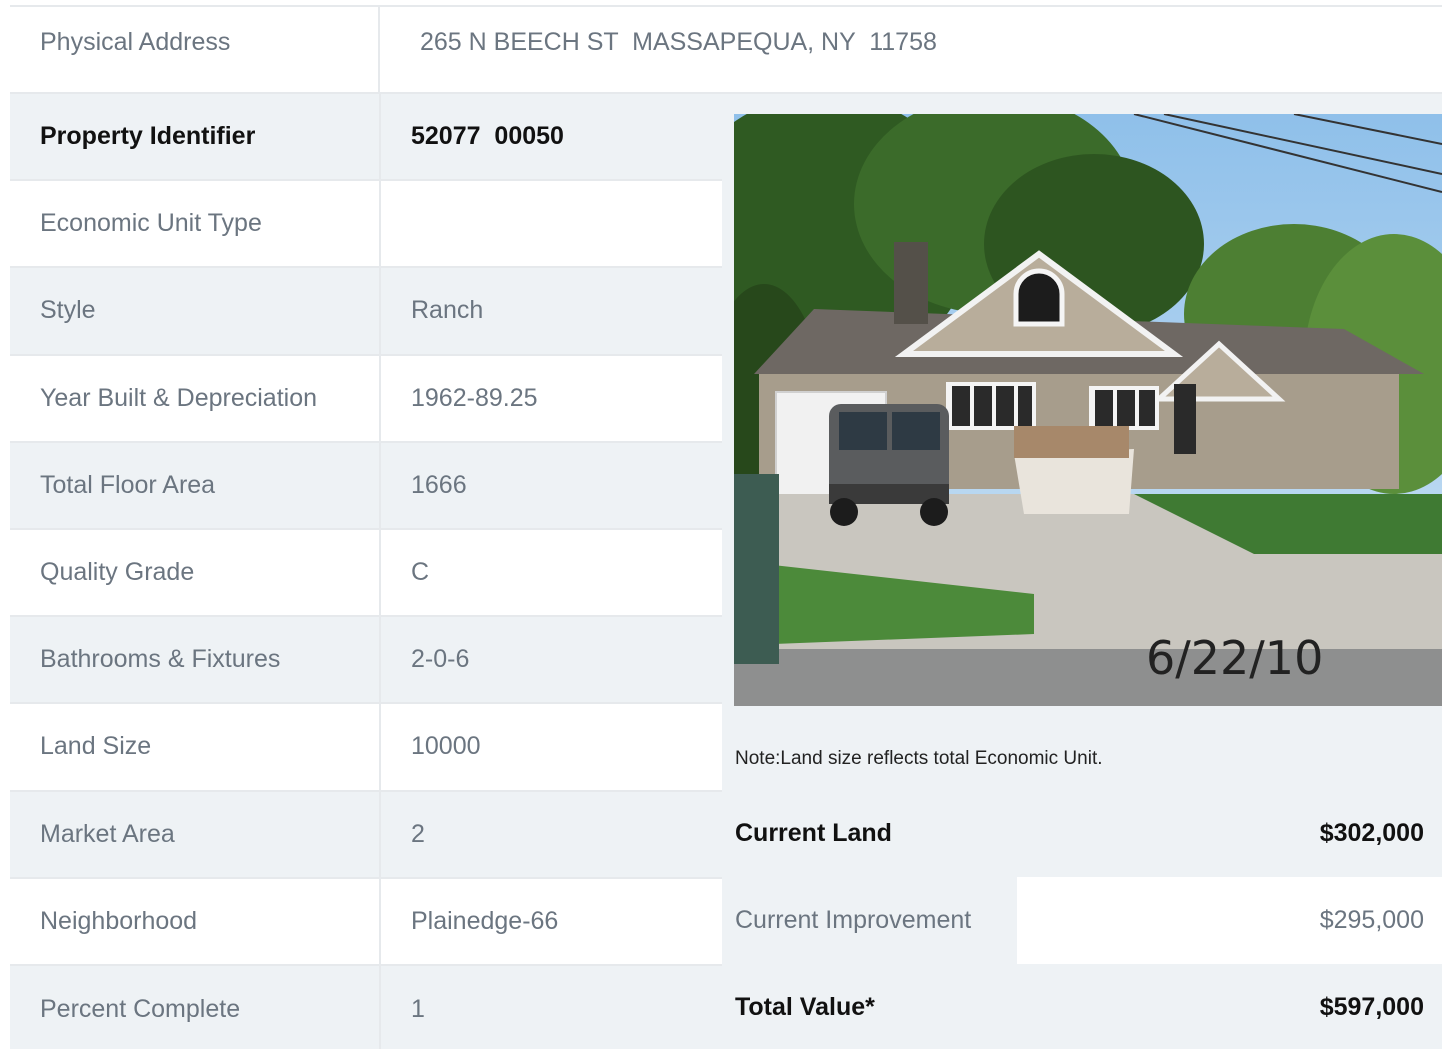 This screenshot has height=1049, width=1442. What do you see at coordinates (1229, 834) in the screenshot?
I see `current-land-value: $302,000` at bounding box center [1229, 834].